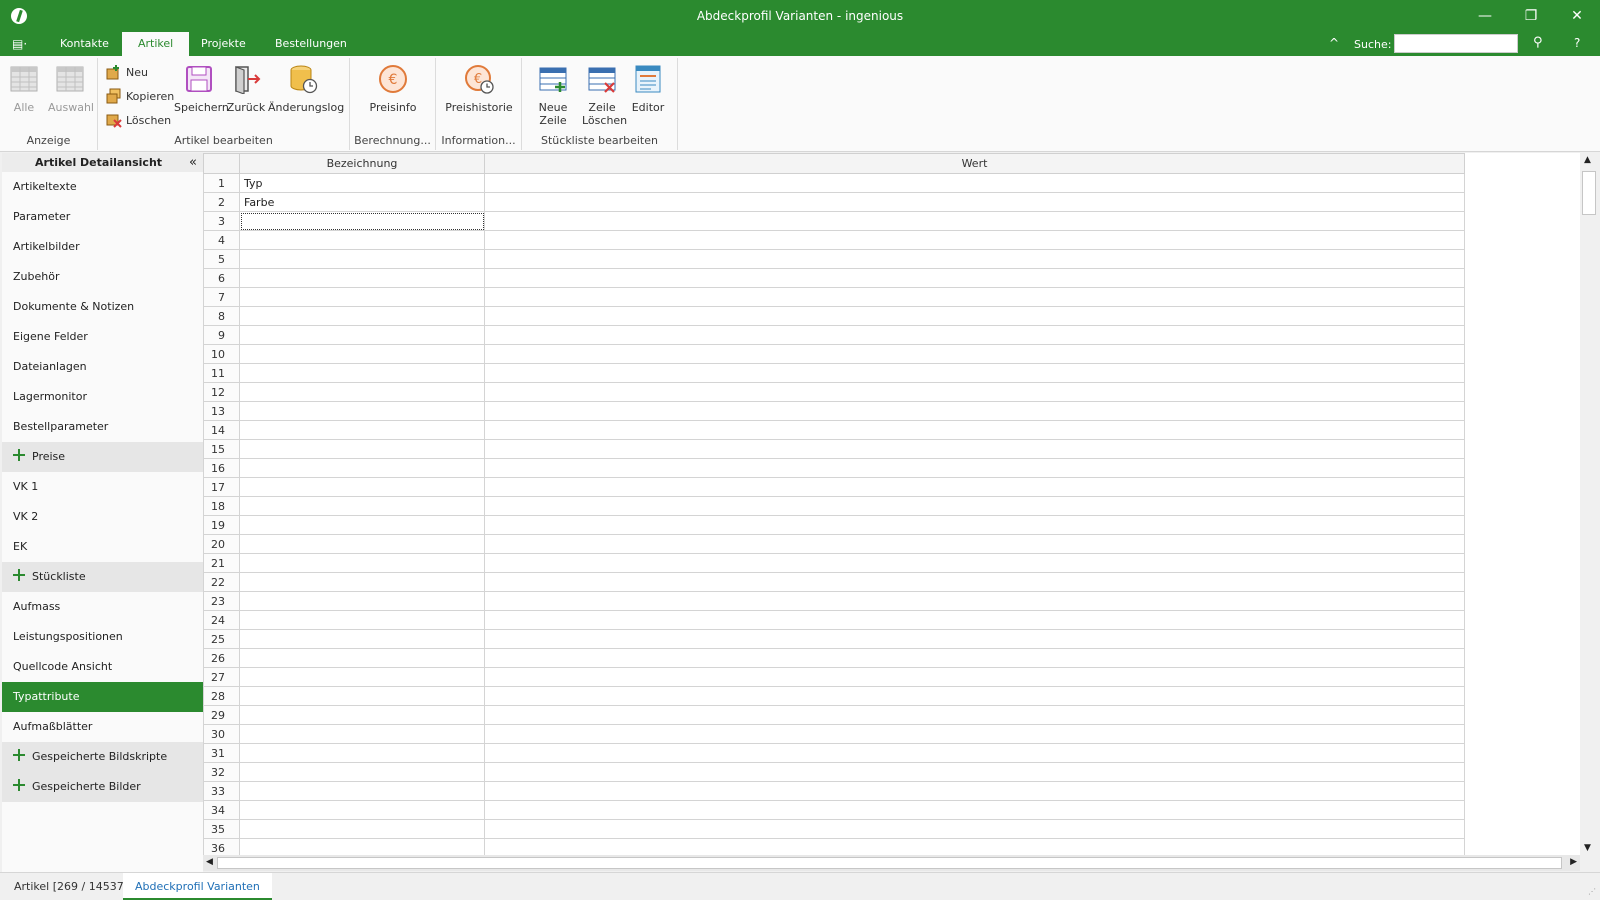 The height and width of the screenshot is (900, 1600). What do you see at coordinates (102, 517) in the screenshot?
I see `sidebar-item-vk-2: VK 2` at bounding box center [102, 517].